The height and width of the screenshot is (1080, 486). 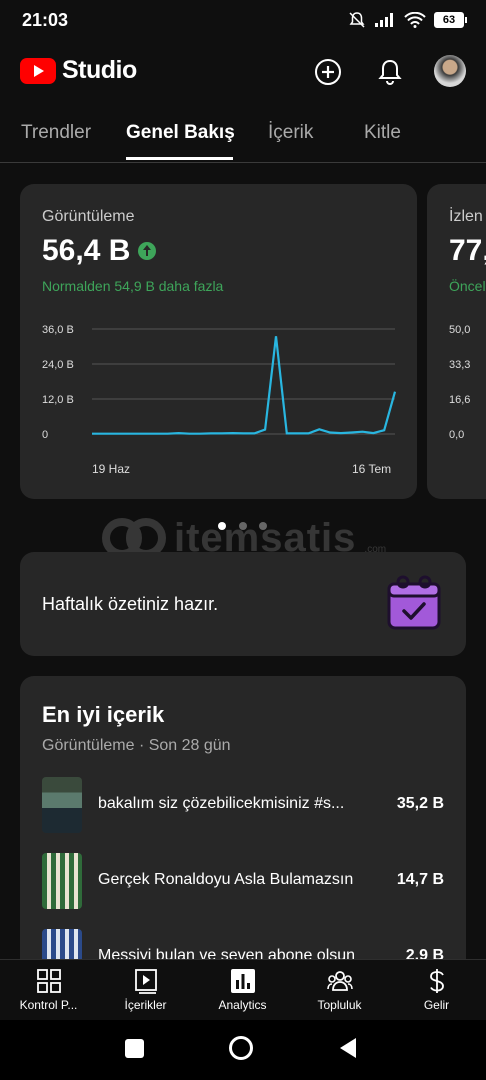 What do you see at coordinates (243, 20) in the screenshot?
I see `status-bar: 21:03 63` at bounding box center [243, 20].